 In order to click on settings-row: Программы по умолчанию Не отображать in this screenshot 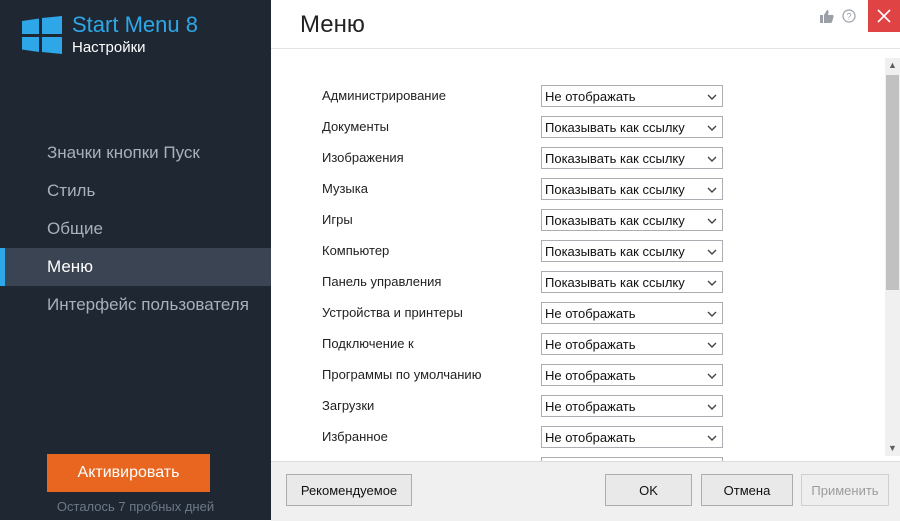, I will do `click(527, 376)`.